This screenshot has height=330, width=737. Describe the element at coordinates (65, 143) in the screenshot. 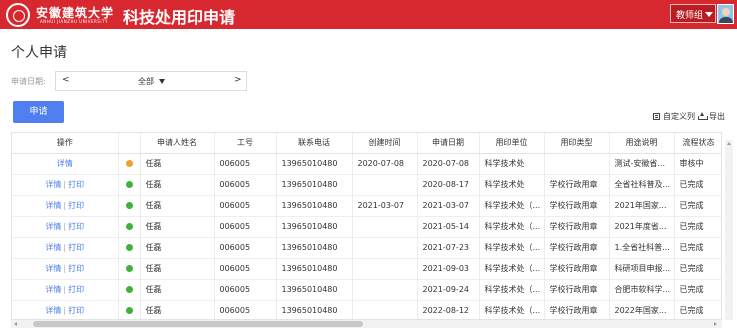

I see `column-header: 操作` at that location.